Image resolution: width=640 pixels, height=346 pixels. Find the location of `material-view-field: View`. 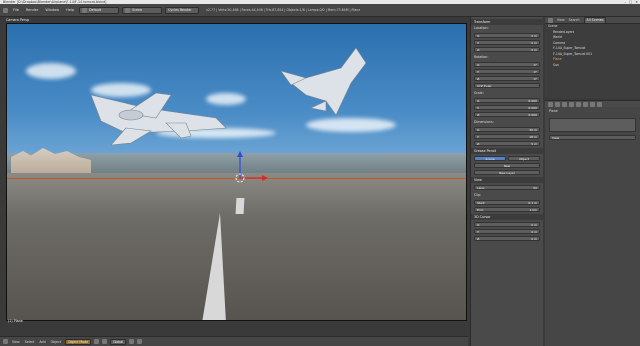

material-view-field: View is located at coordinates (592, 137).